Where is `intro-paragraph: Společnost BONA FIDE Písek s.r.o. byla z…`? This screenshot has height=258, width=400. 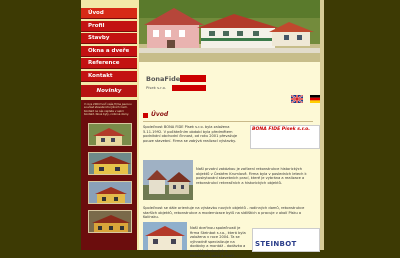 intro-paragraph: Společnost BONA FIDE Písek s.r.o. byla z… is located at coordinates (190, 134).